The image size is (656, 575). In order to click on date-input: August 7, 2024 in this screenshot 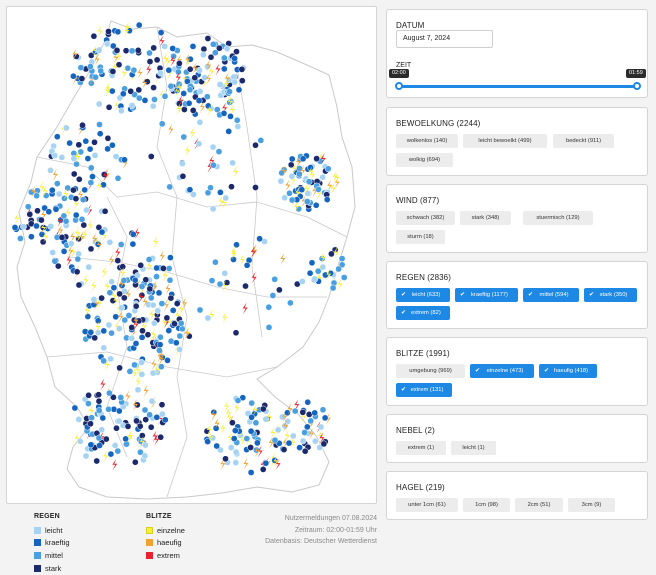, I will do `click(444, 39)`.